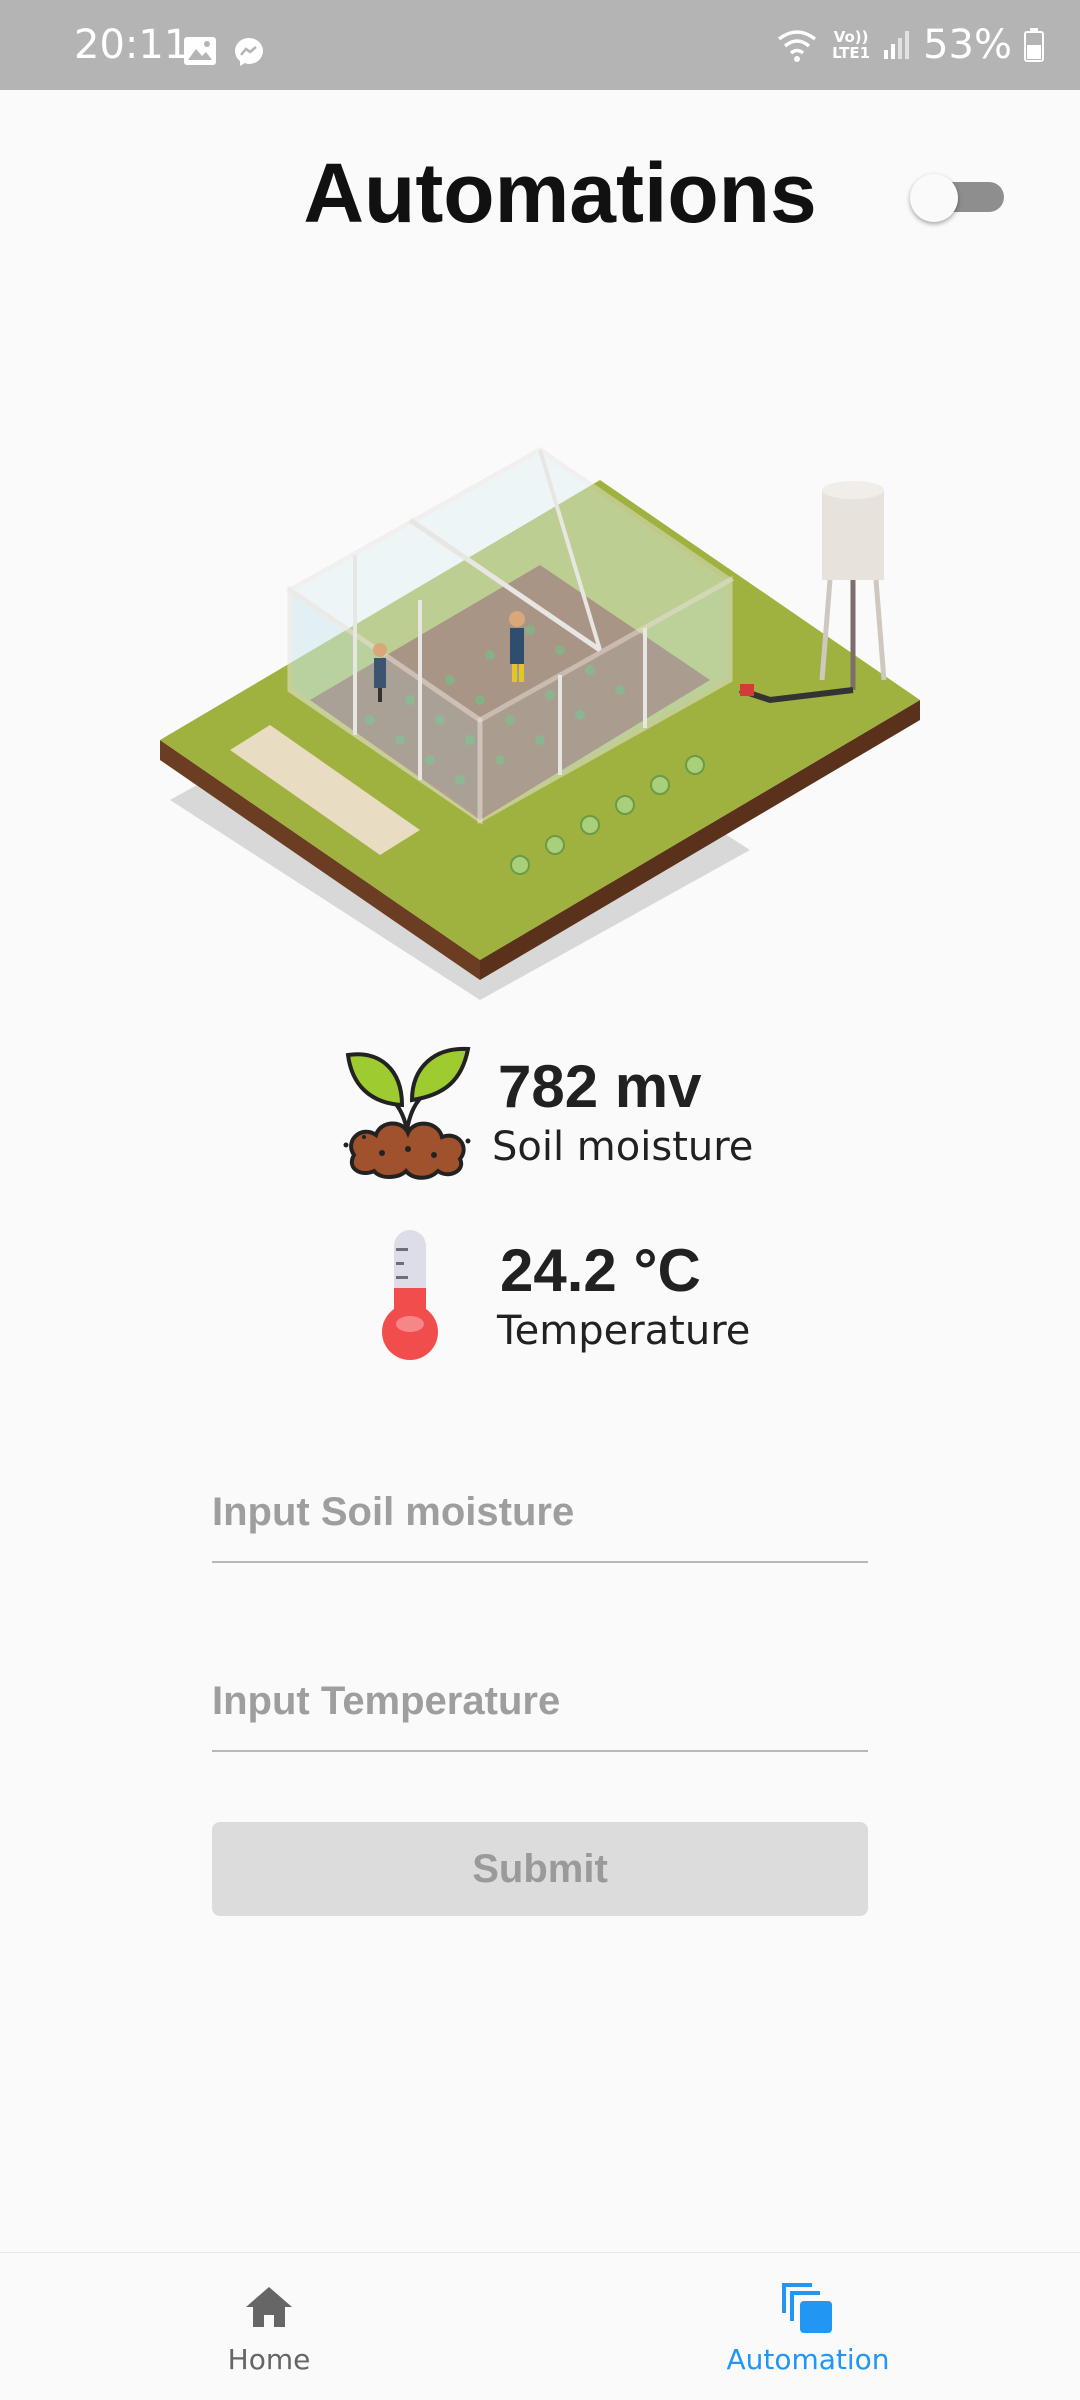  I want to click on automation-toggle, so click(957, 198).